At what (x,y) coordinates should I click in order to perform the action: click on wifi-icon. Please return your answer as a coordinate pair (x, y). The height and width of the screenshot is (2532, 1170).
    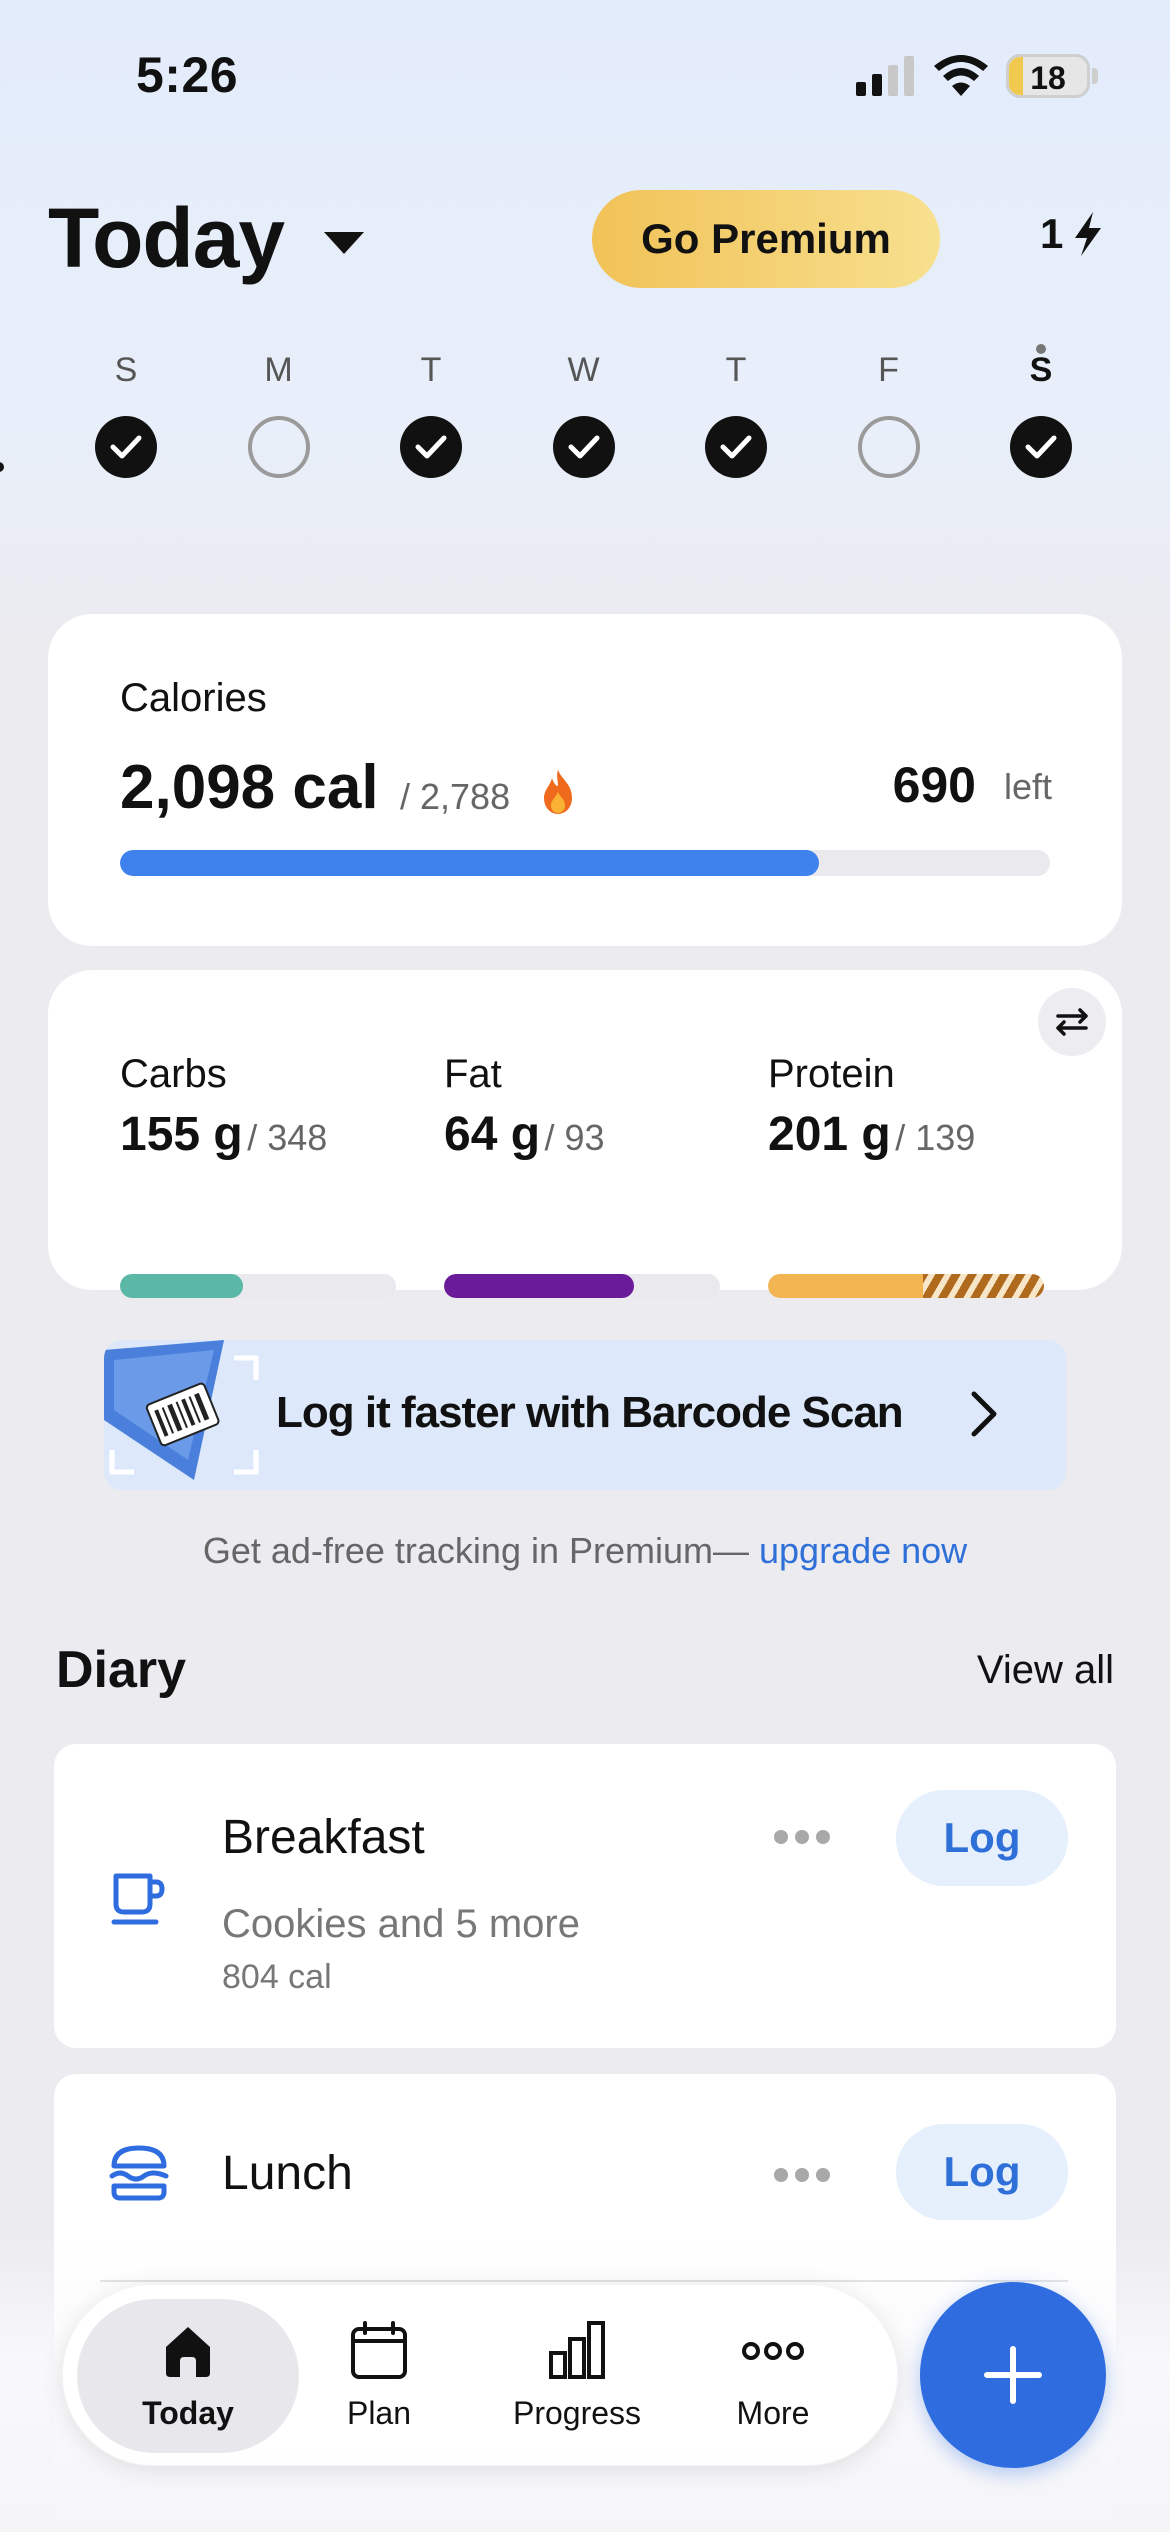
    Looking at the image, I should click on (961, 75).